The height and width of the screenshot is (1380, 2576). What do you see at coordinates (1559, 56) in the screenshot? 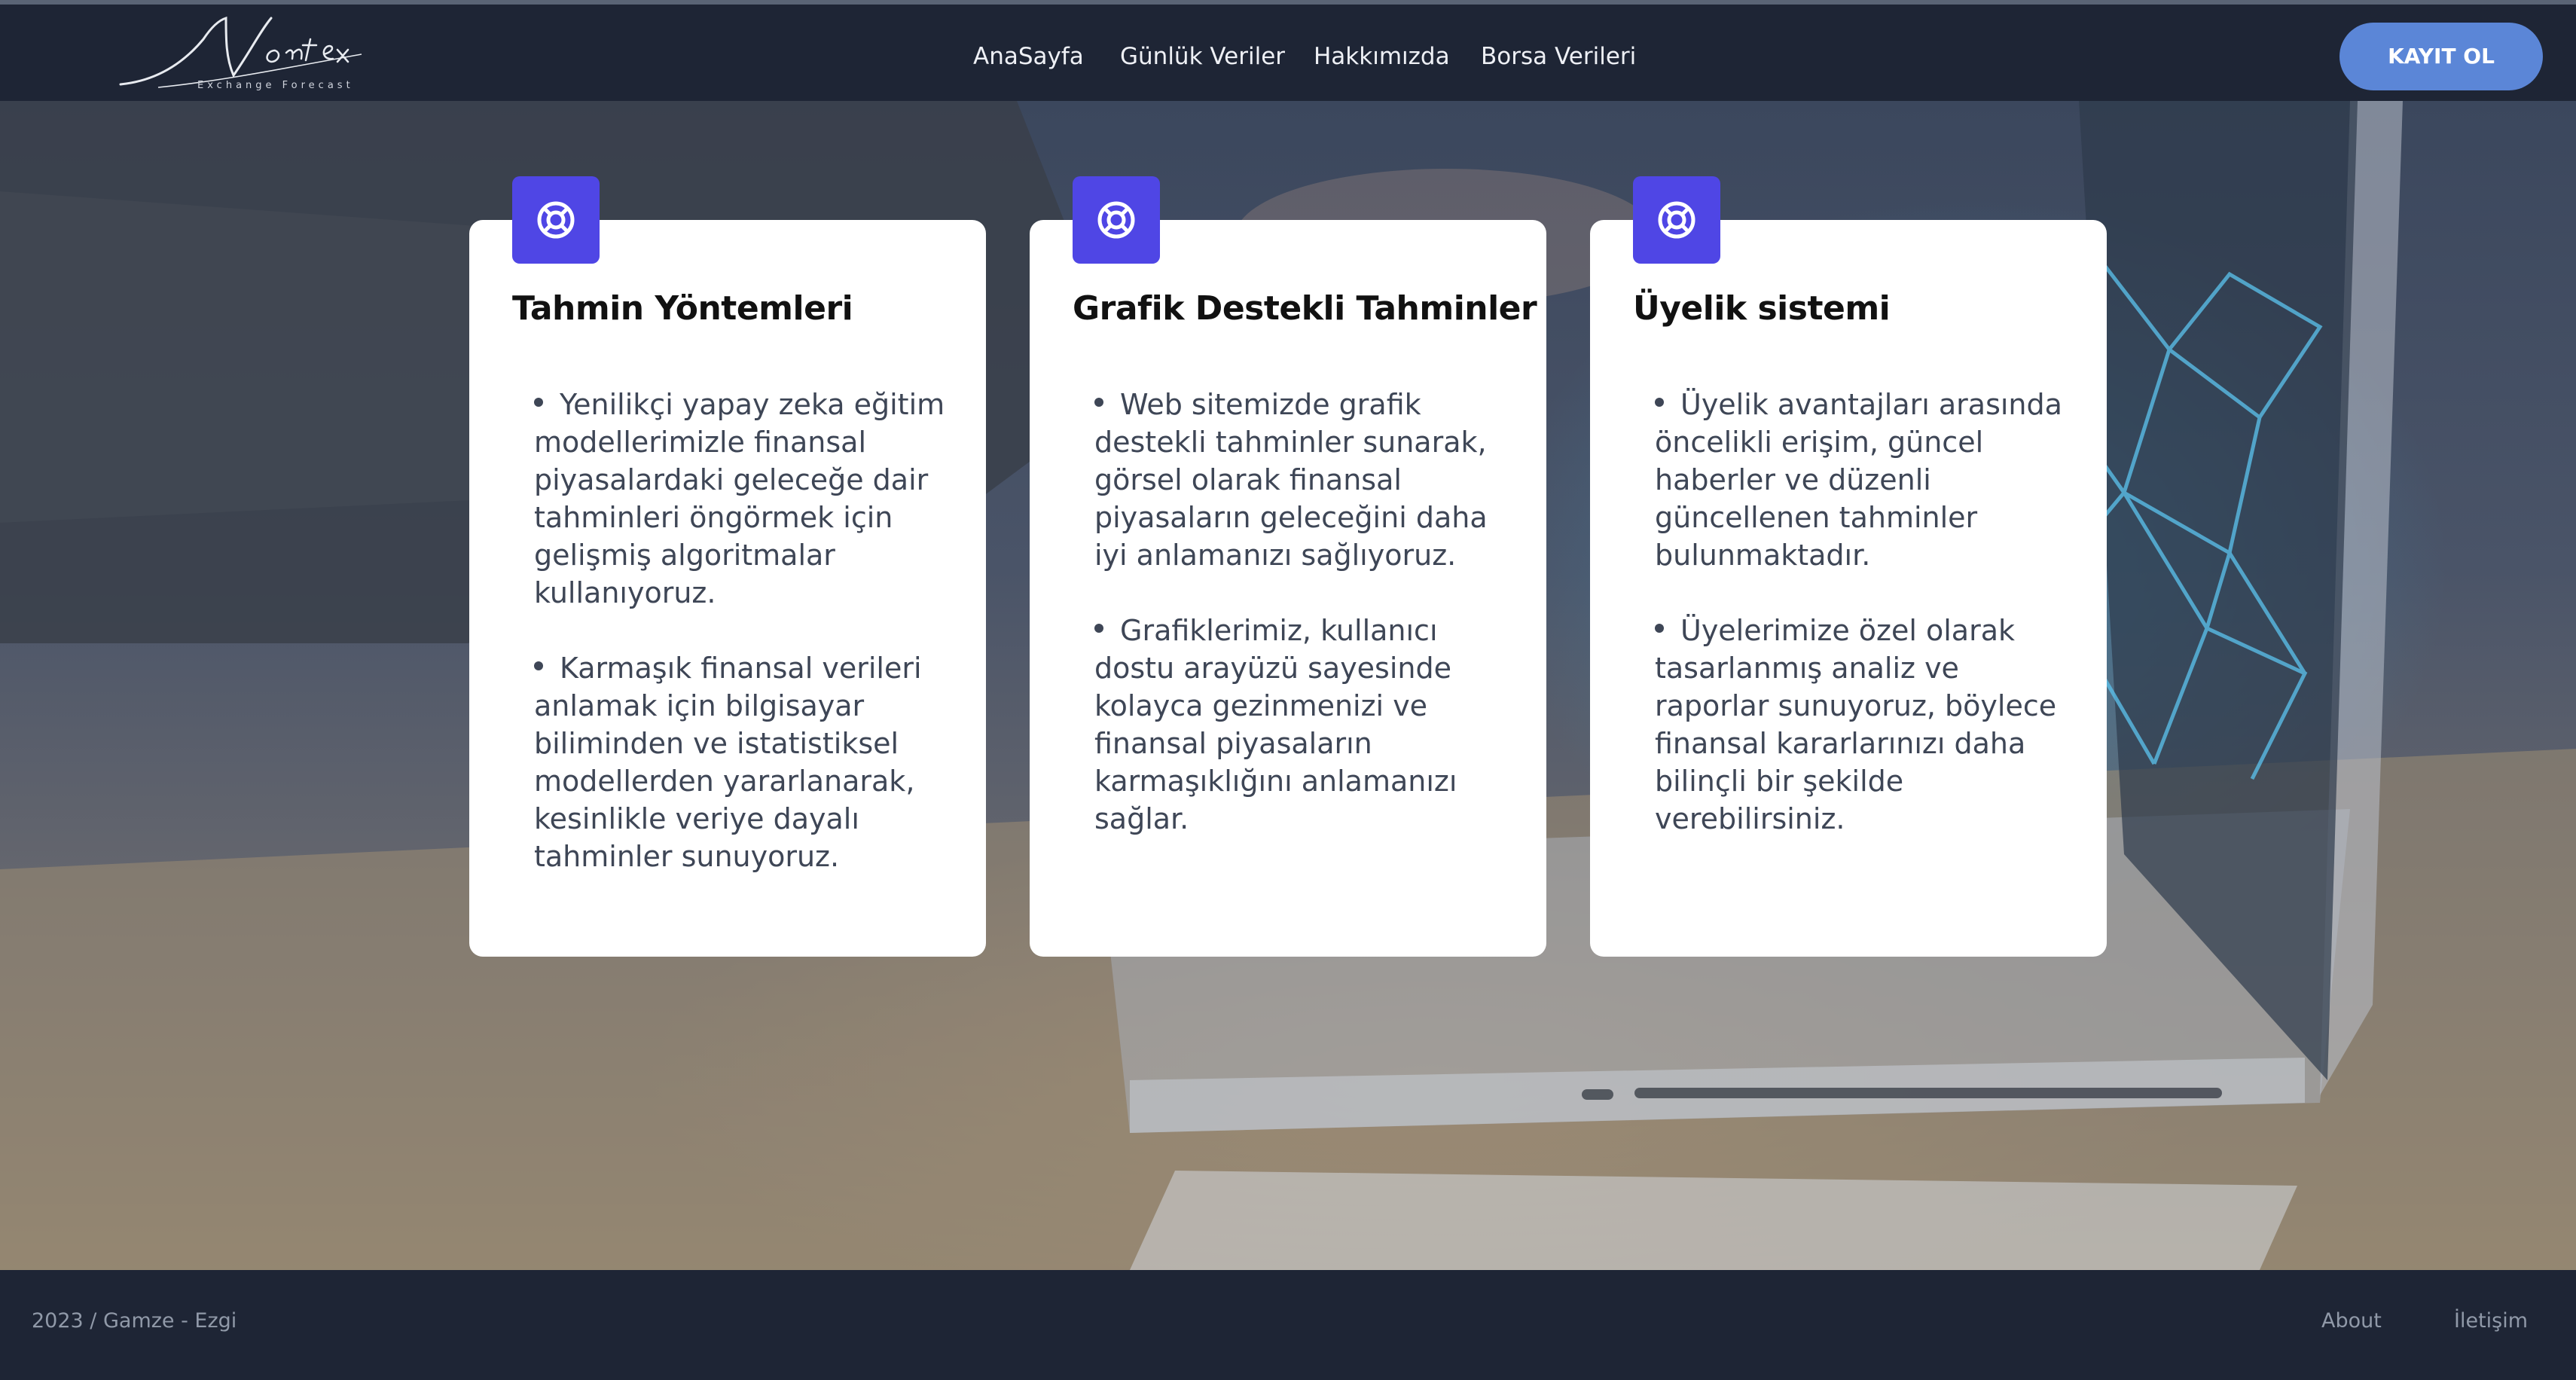
I see `nav-item-borsa-verileri: Borsa Verileri` at bounding box center [1559, 56].